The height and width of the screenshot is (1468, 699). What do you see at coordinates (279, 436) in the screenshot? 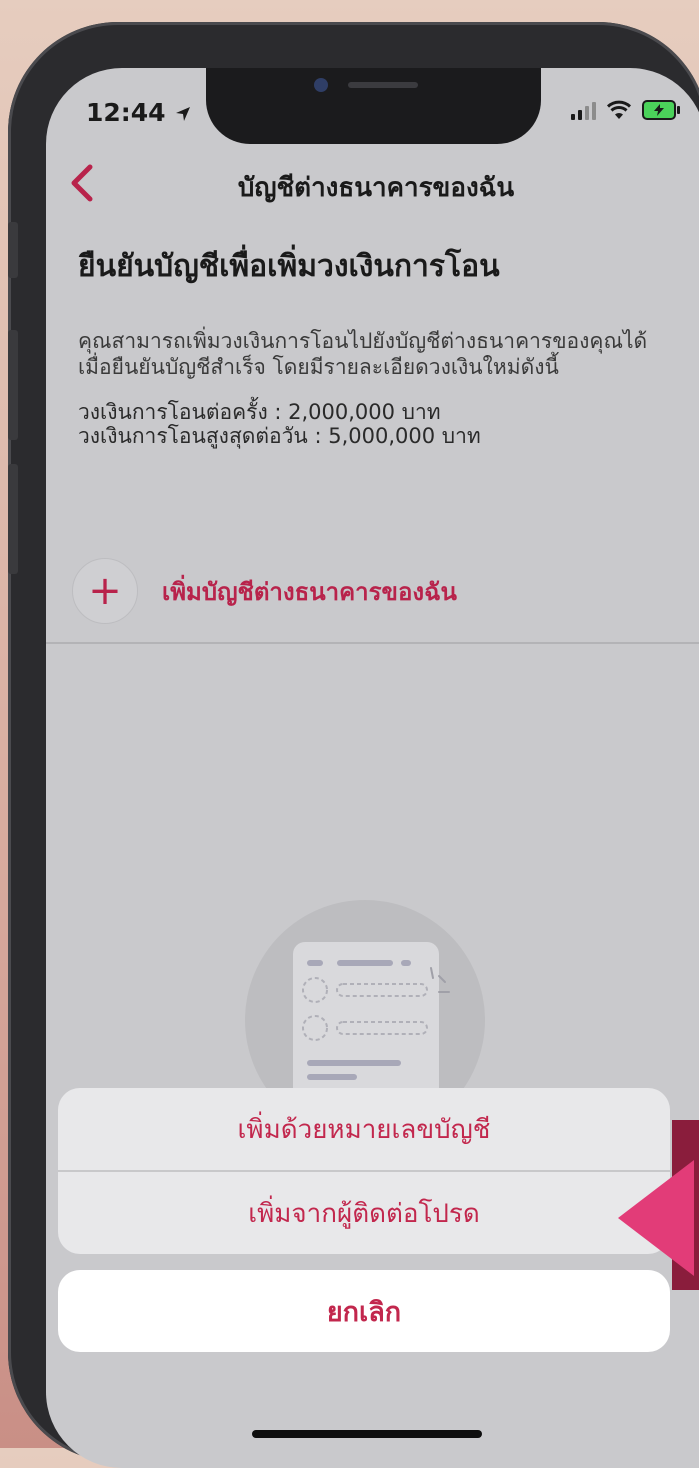
I see `limit-per-day: วงเงินการโอนสูงสุดต่อวัน : 5,000,000 บาท` at bounding box center [279, 436].